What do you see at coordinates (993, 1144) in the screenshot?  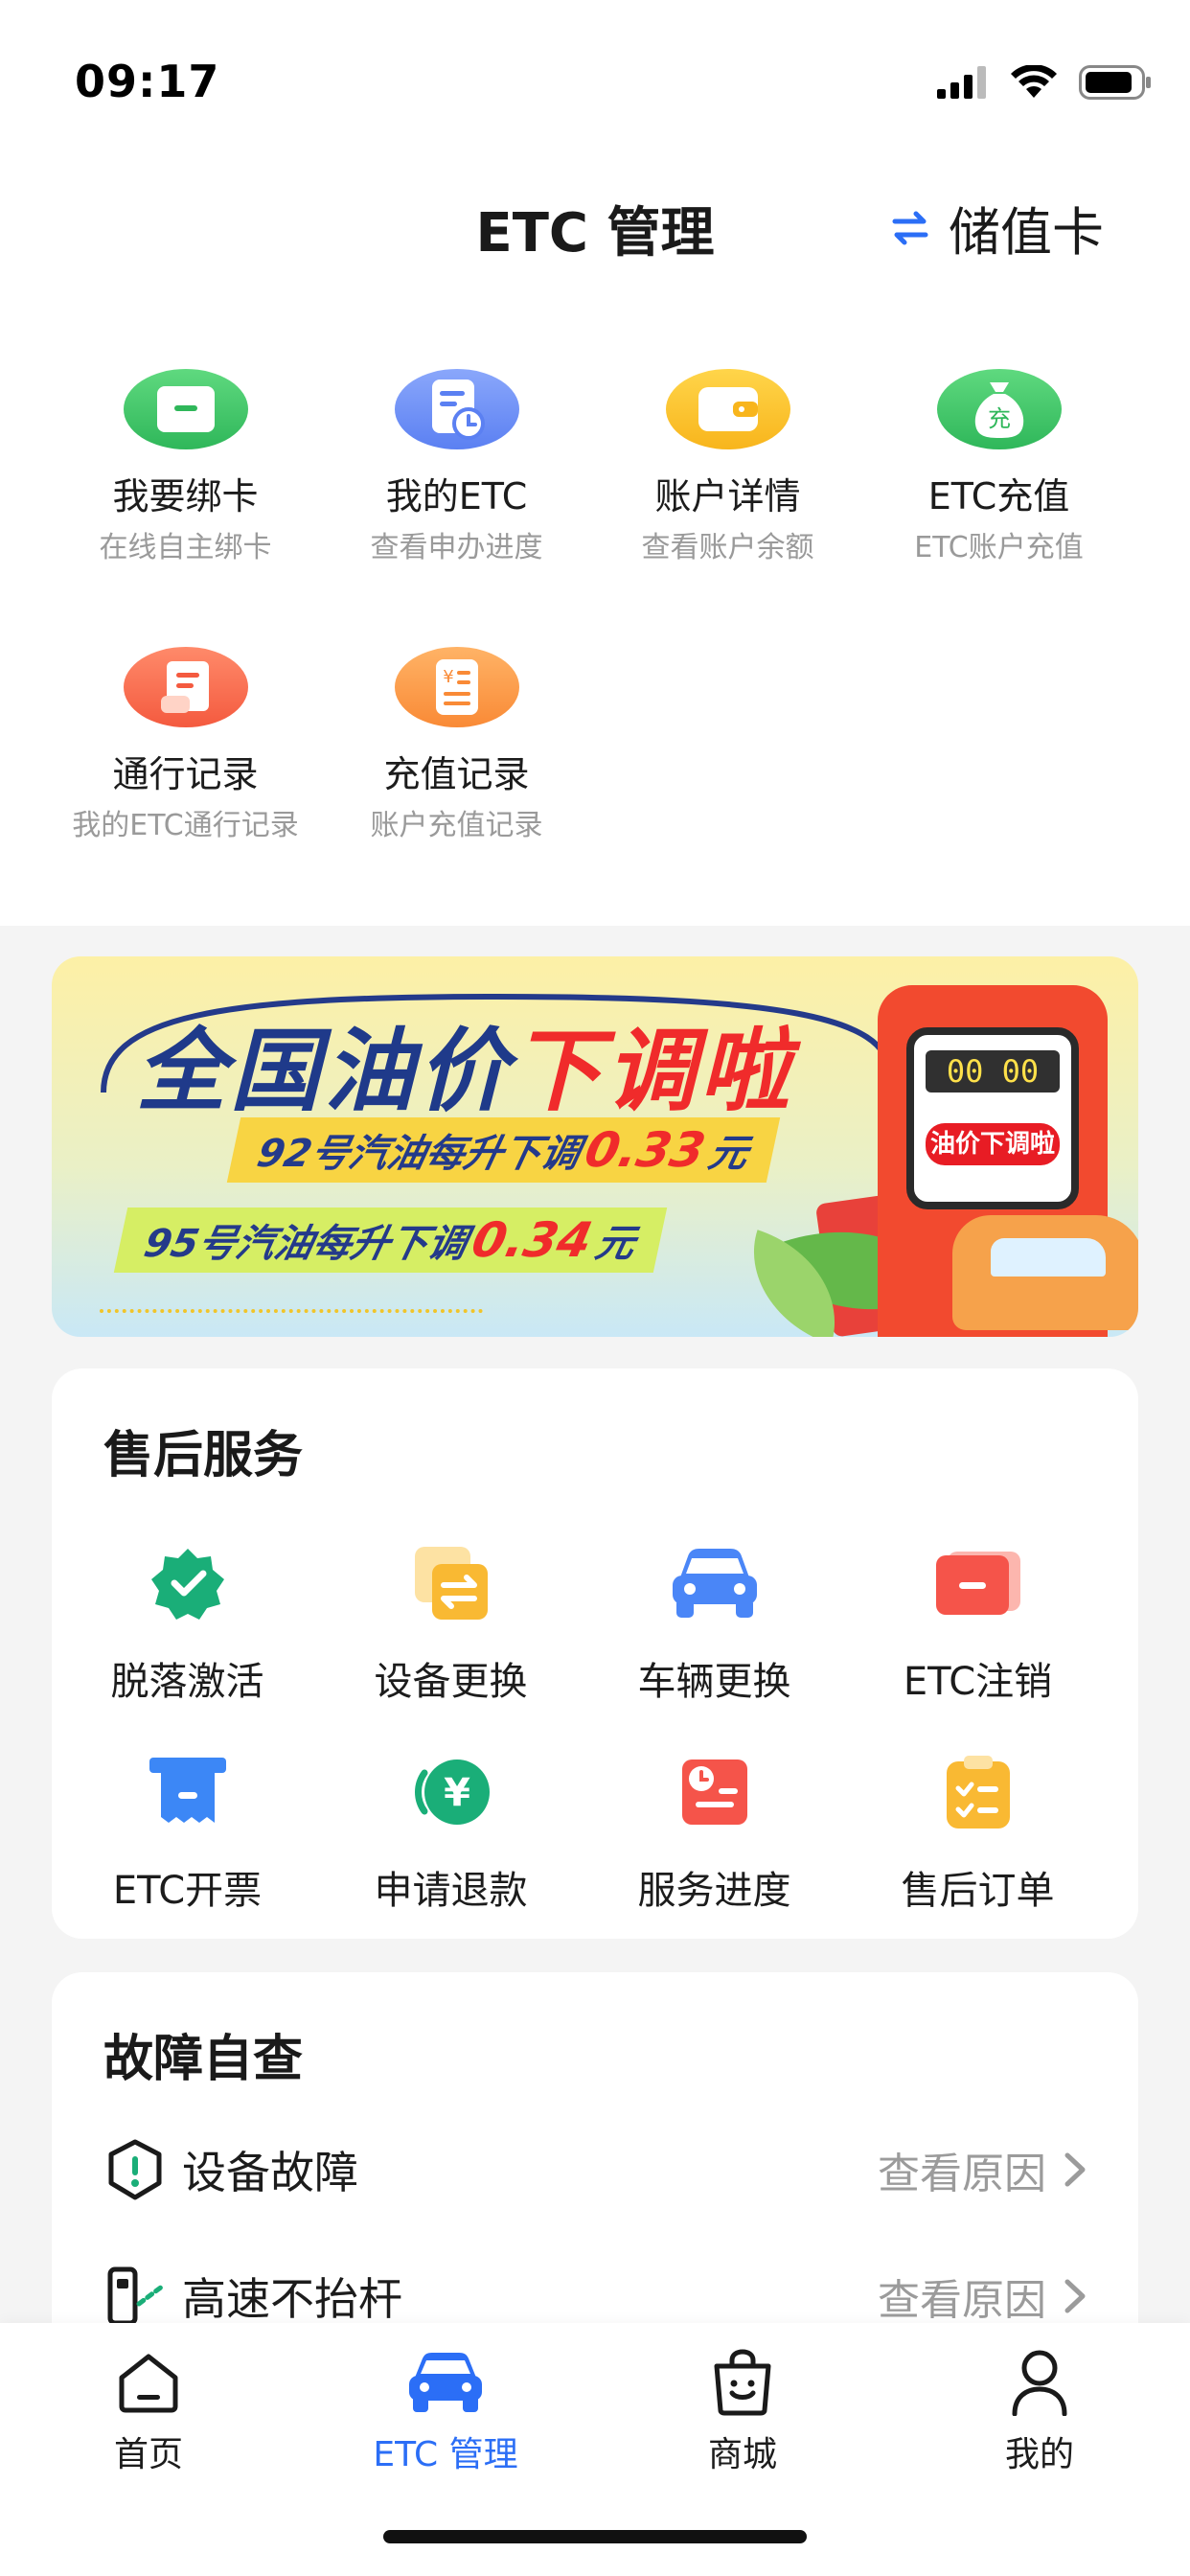 I see `pump-tag: 油价下调啦` at bounding box center [993, 1144].